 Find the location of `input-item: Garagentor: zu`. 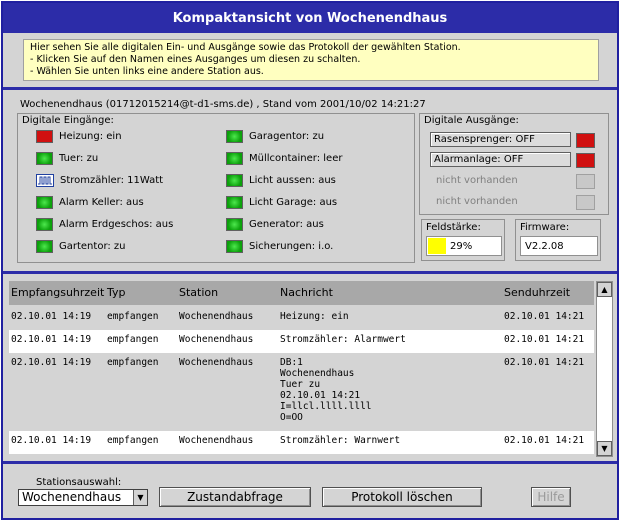

input-item: Garagentor: zu is located at coordinates (275, 136).